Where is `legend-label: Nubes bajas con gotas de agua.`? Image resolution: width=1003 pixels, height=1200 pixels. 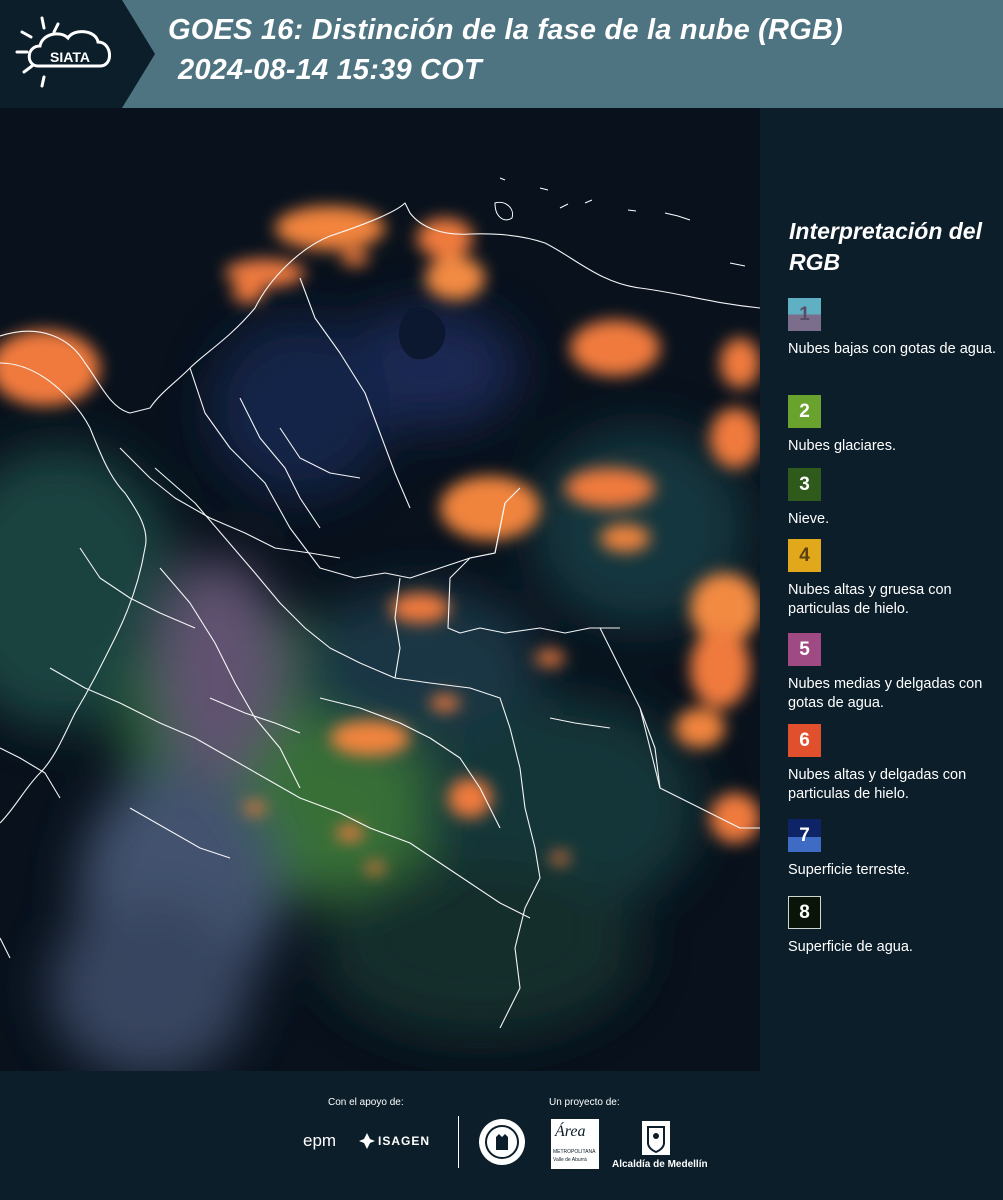 legend-label: Nubes bajas con gotas de agua. is located at coordinates (892, 349).